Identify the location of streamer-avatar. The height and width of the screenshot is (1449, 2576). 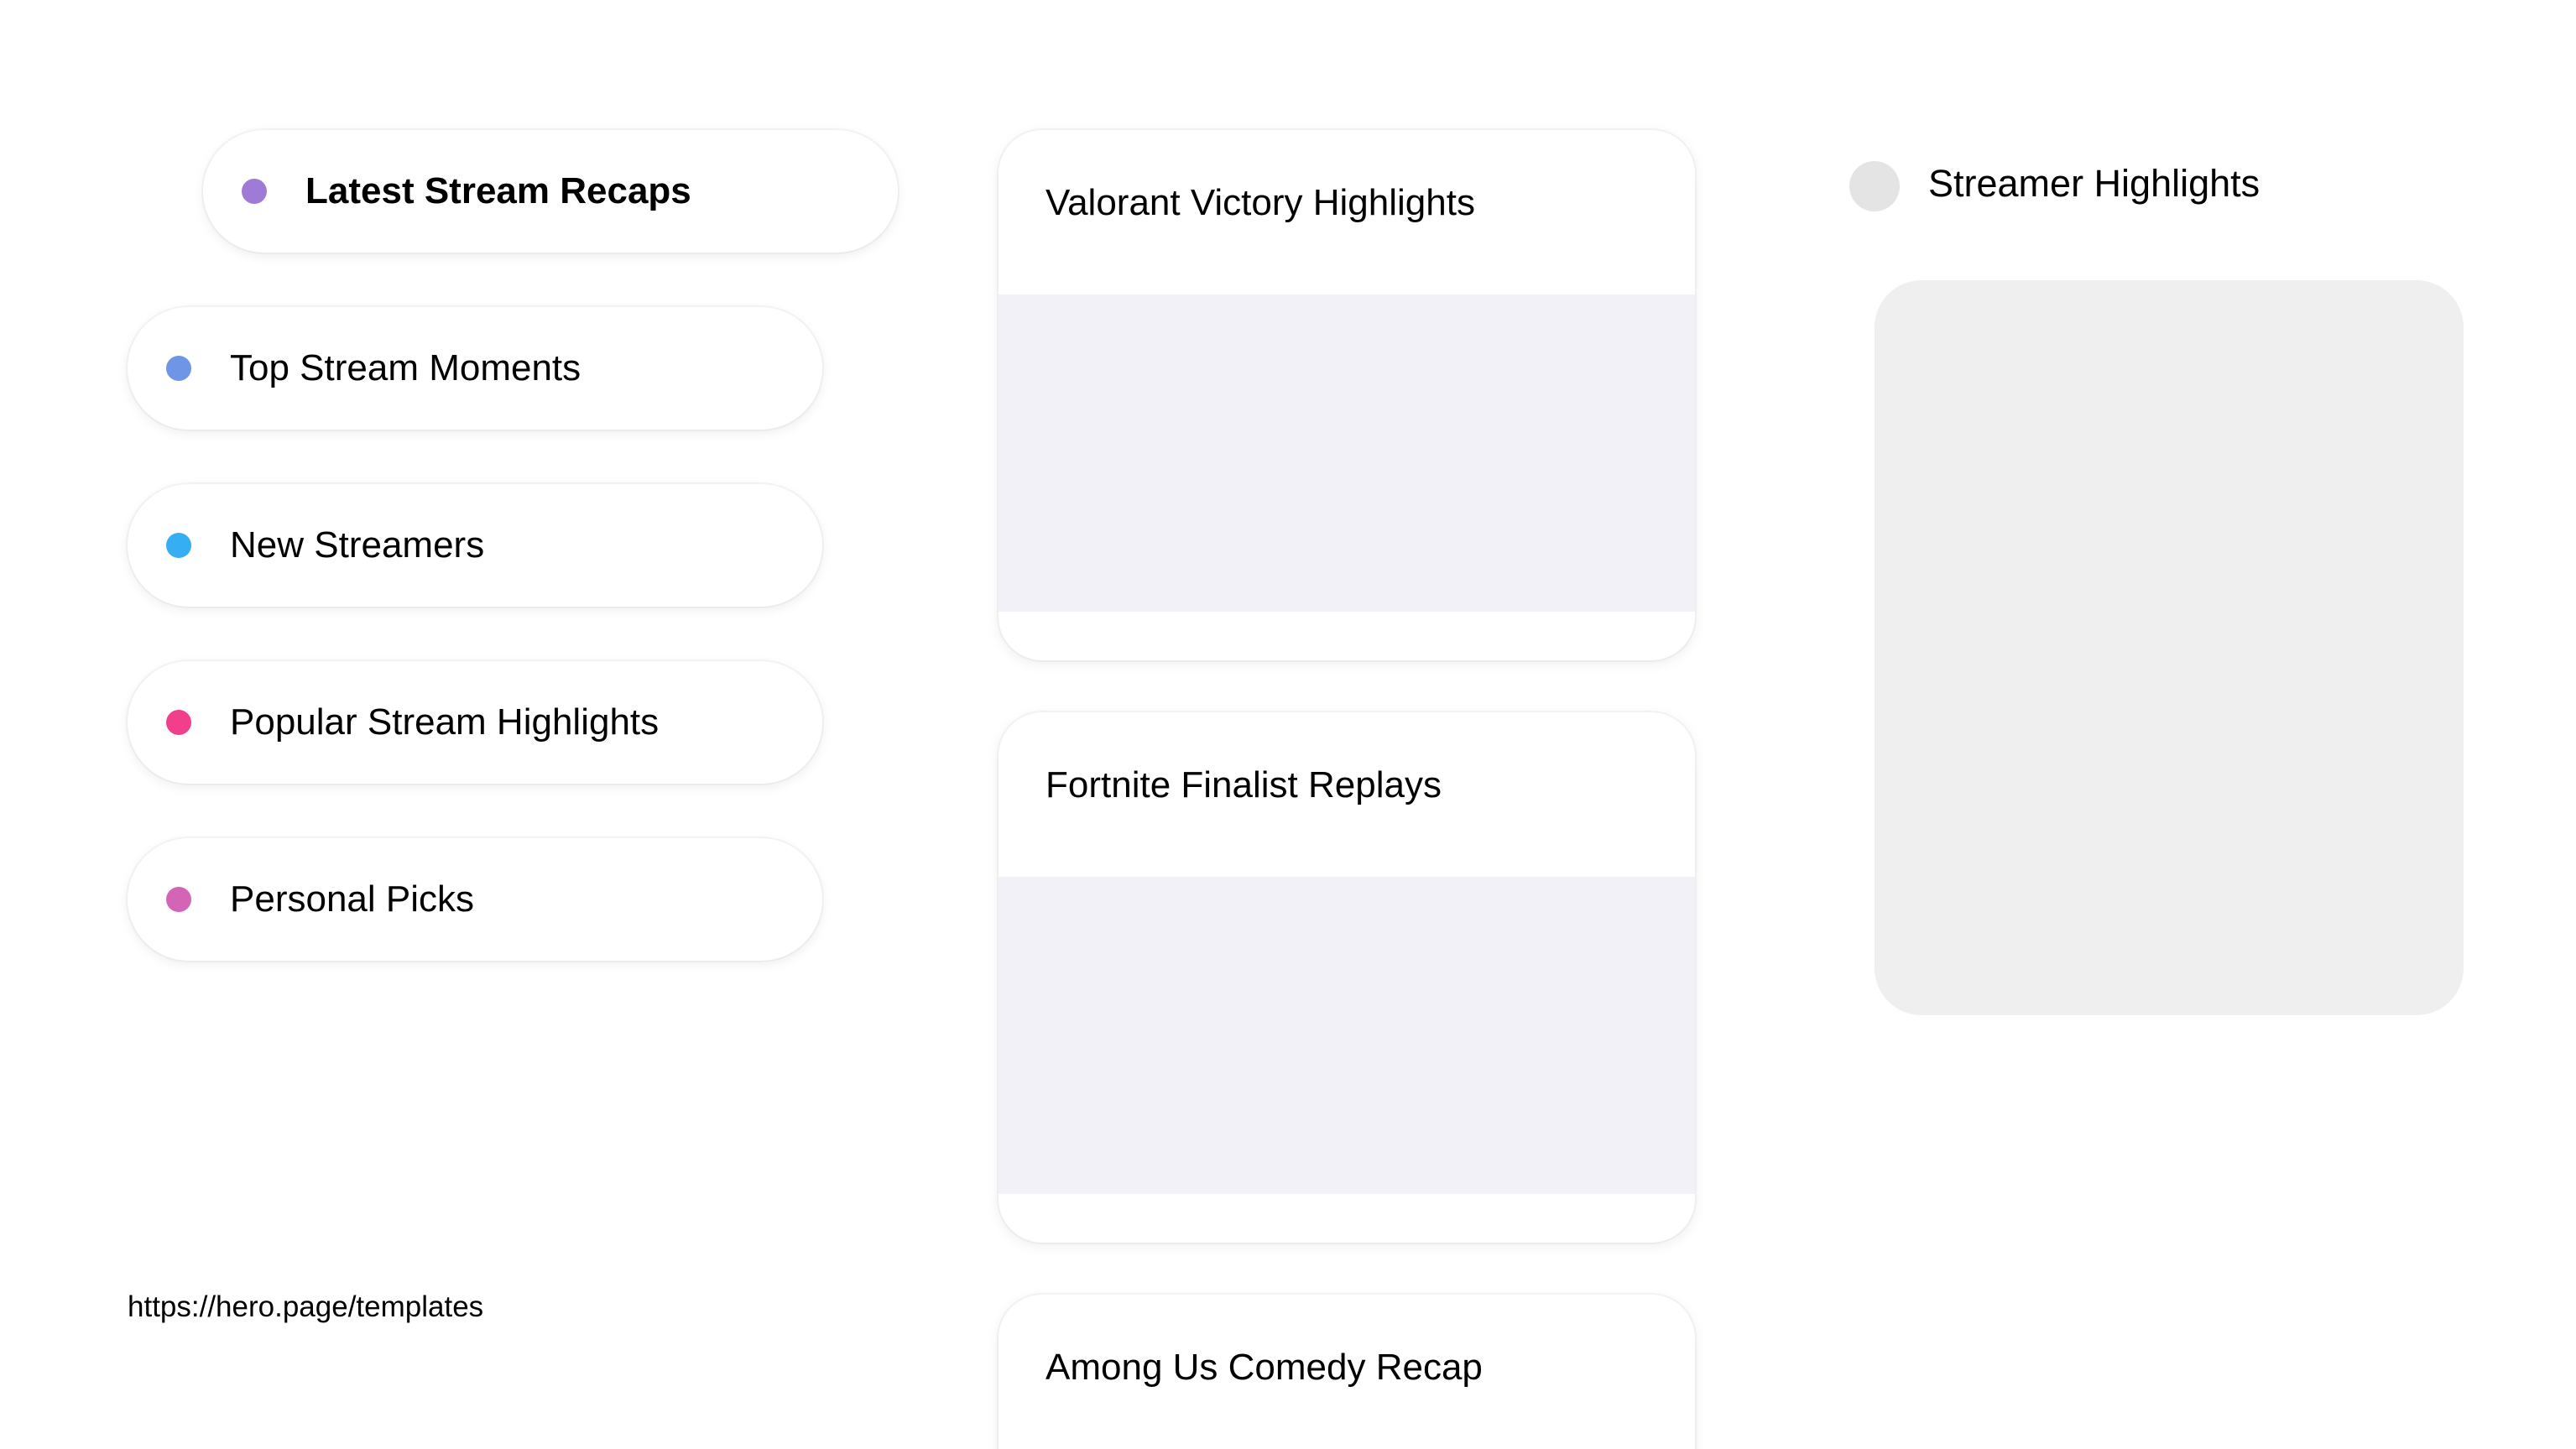
(1874, 186).